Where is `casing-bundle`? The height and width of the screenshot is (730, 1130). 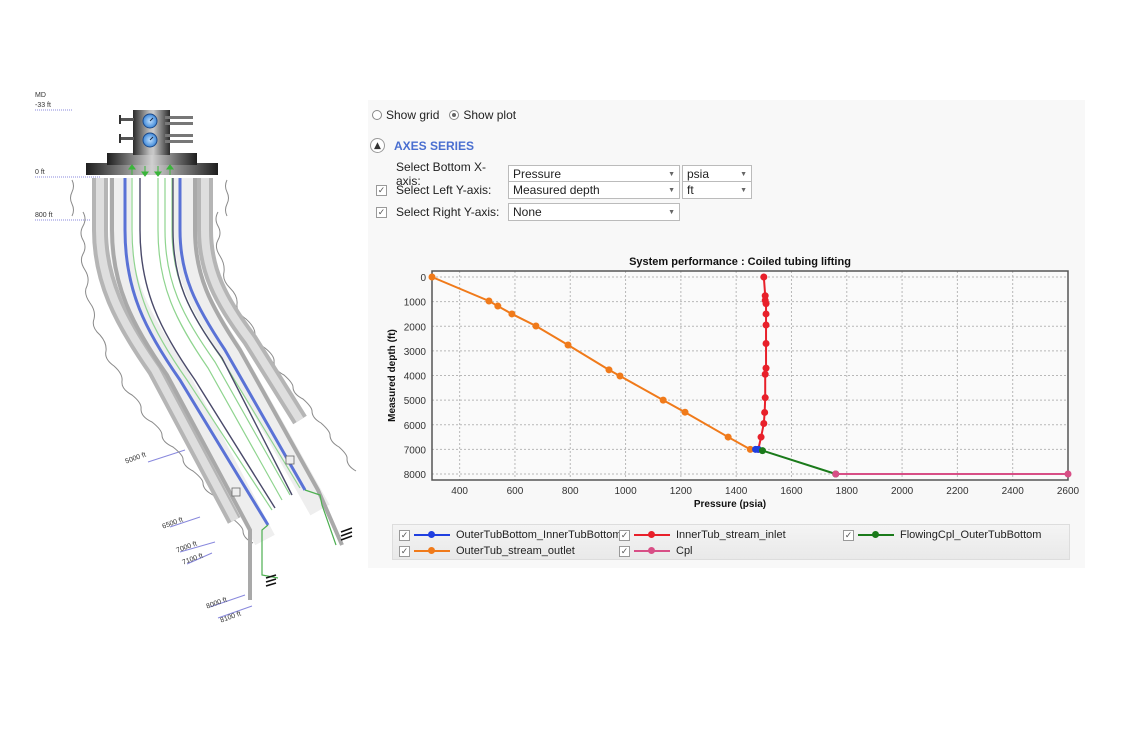 casing-bundle is located at coordinates (218, 389).